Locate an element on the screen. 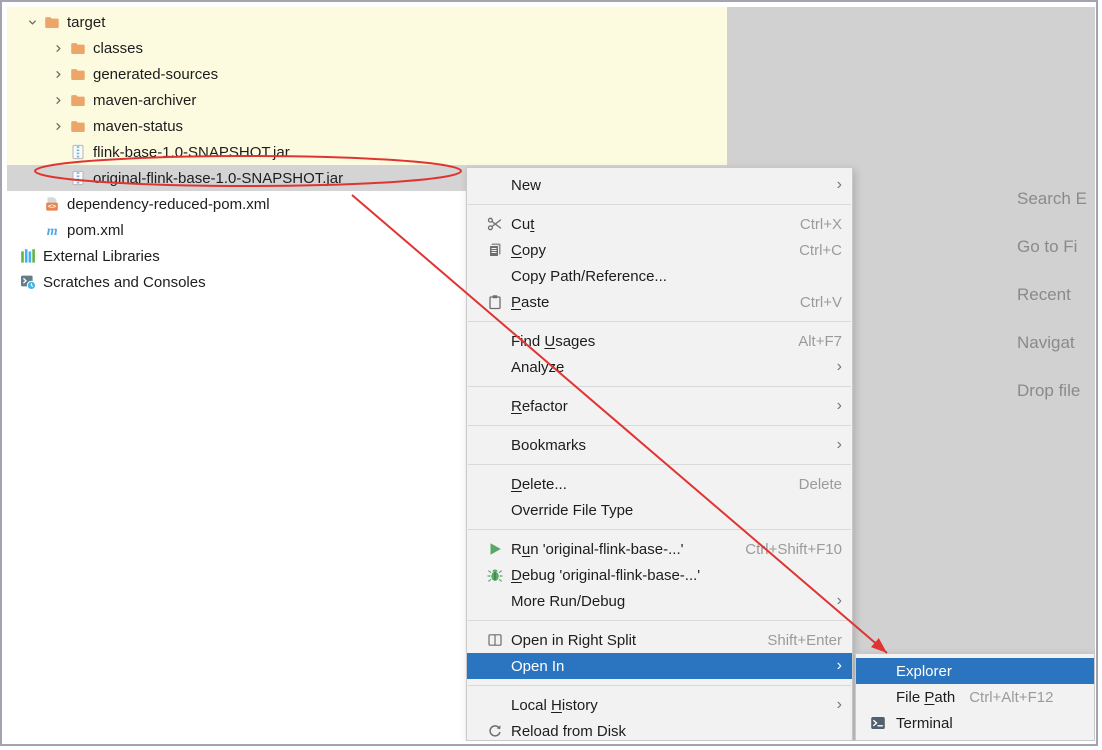 This screenshot has height=750, width=1102. reload-icon is located at coordinates (495, 731).